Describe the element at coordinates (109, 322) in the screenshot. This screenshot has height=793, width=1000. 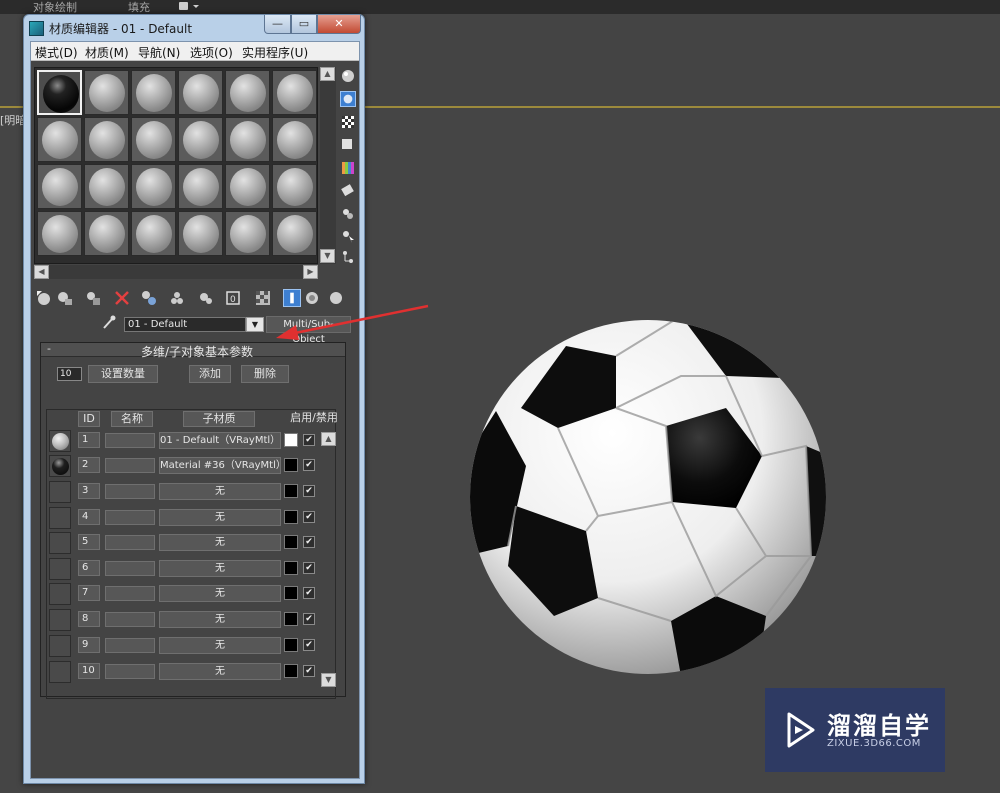
I see `eyedropper-icon` at that location.